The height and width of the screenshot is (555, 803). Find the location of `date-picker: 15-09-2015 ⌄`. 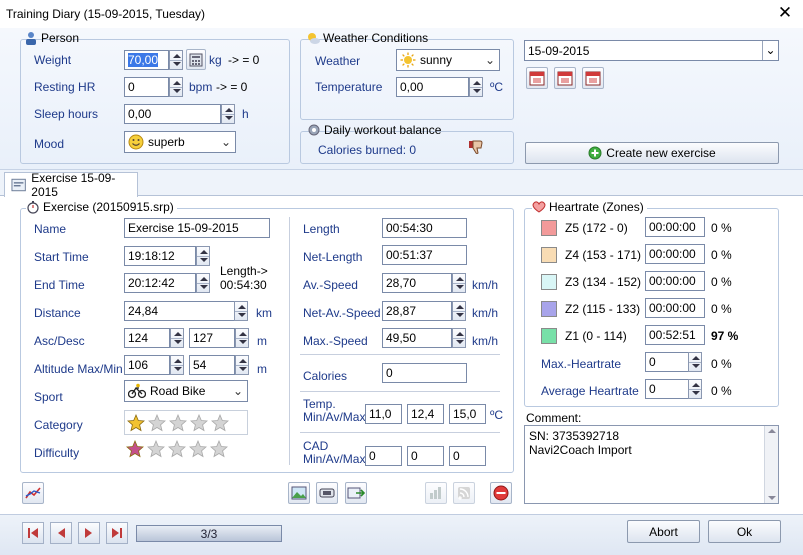

date-picker: 15-09-2015 ⌄ is located at coordinates (651, 50).